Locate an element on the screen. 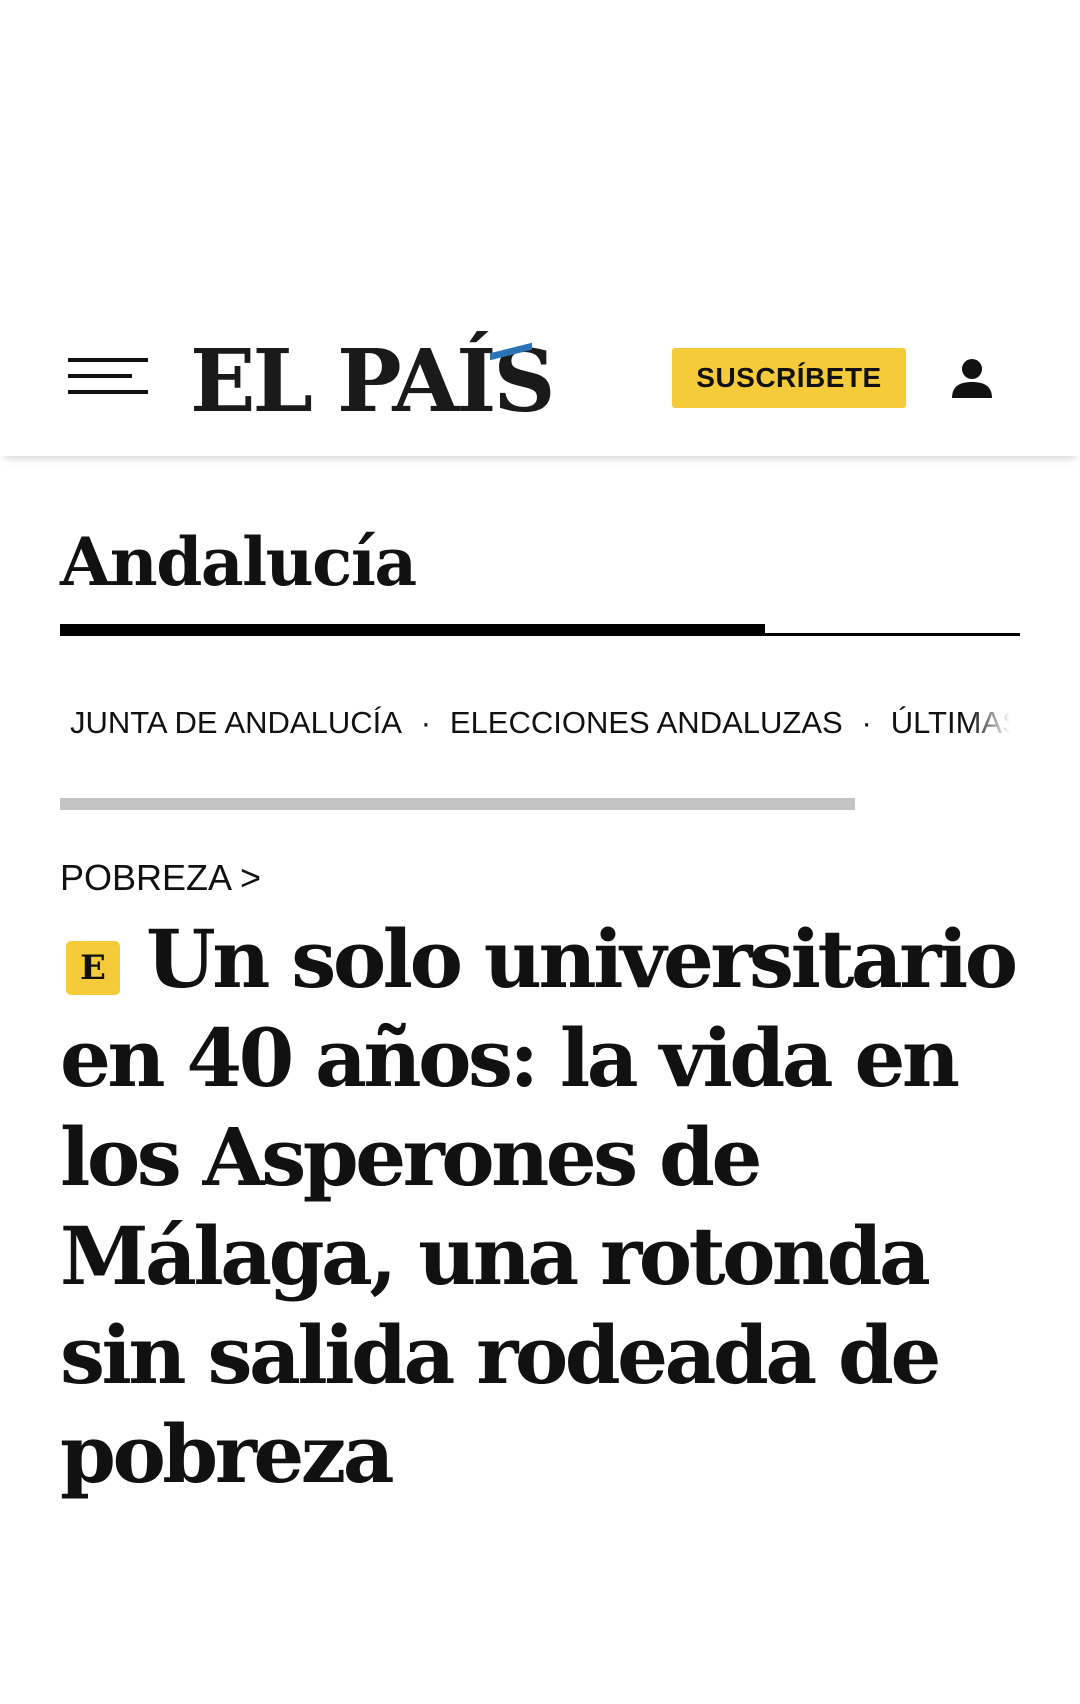  site-logo: EL PAÍS is located at coordinates (390, 382).